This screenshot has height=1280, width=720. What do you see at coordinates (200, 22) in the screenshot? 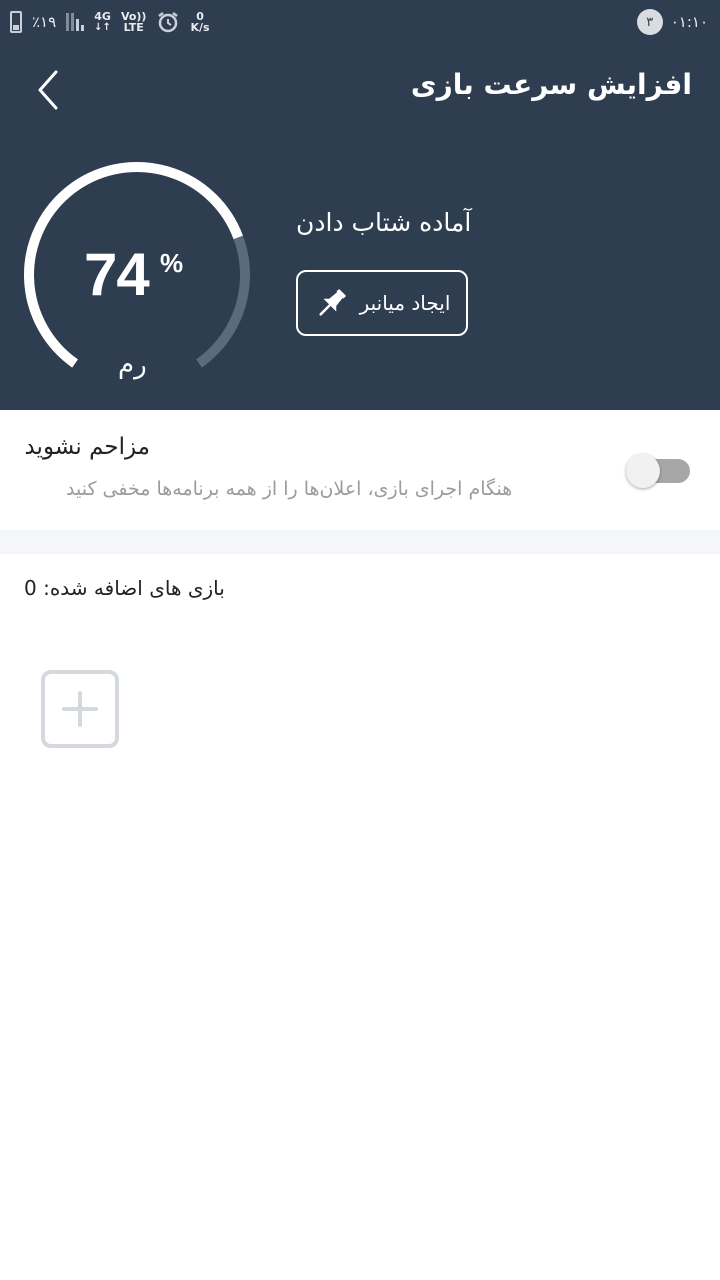
I see `network-speed: 0 K/s` at bounding box center [200, 22].